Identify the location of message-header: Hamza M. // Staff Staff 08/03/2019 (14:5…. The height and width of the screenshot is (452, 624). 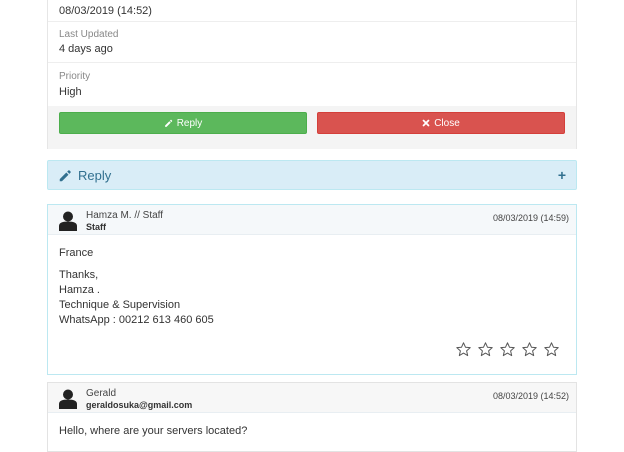
(312, 220).